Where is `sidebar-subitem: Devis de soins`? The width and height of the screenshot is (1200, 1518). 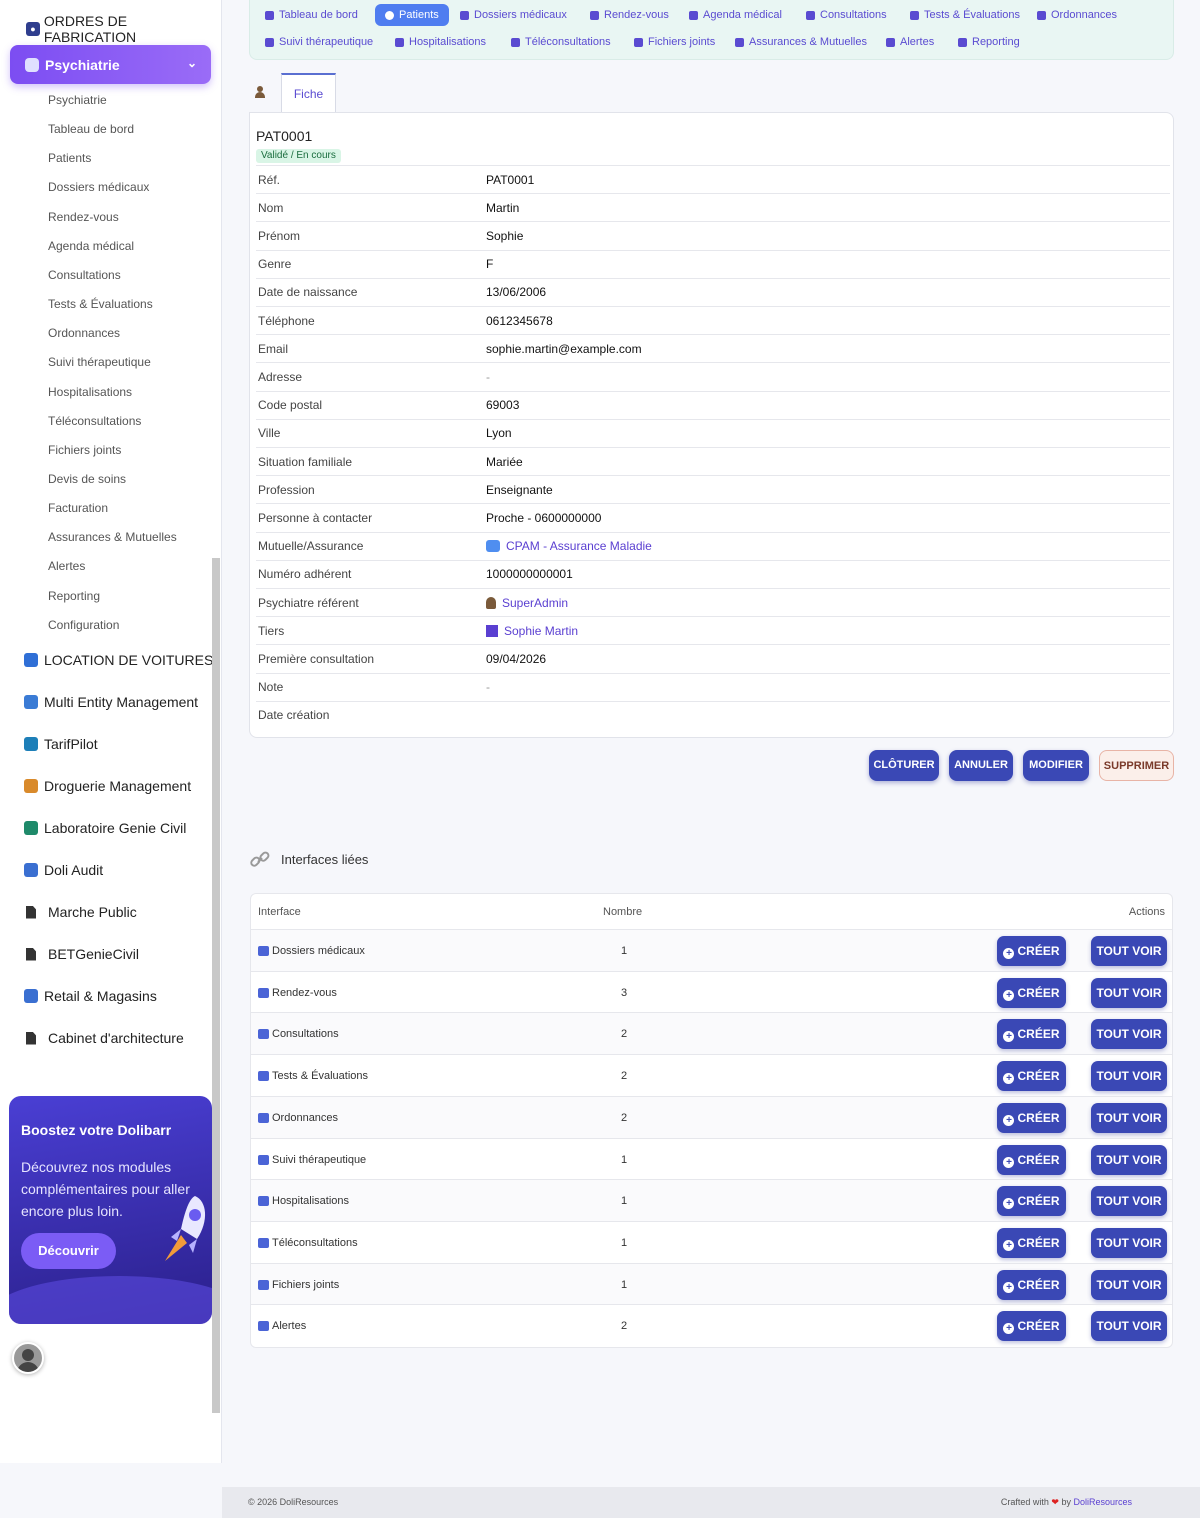
sidebar-subitem: Devis de soins is located at coordinates (87, 479).